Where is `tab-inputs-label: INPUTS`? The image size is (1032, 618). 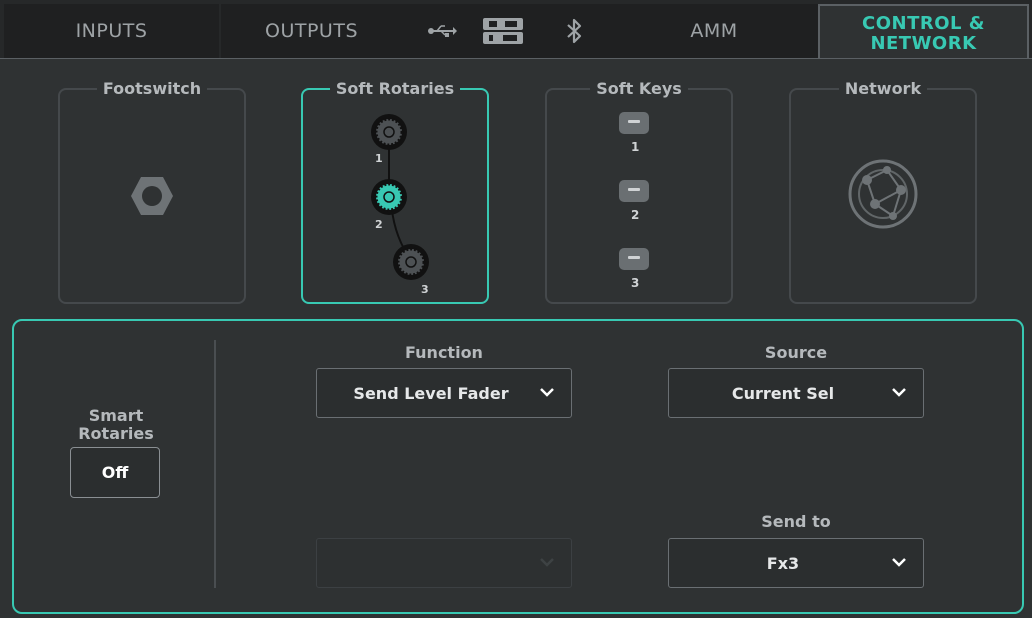 tab-inputs-label: INPUTS is located at coordinates (111, 31).